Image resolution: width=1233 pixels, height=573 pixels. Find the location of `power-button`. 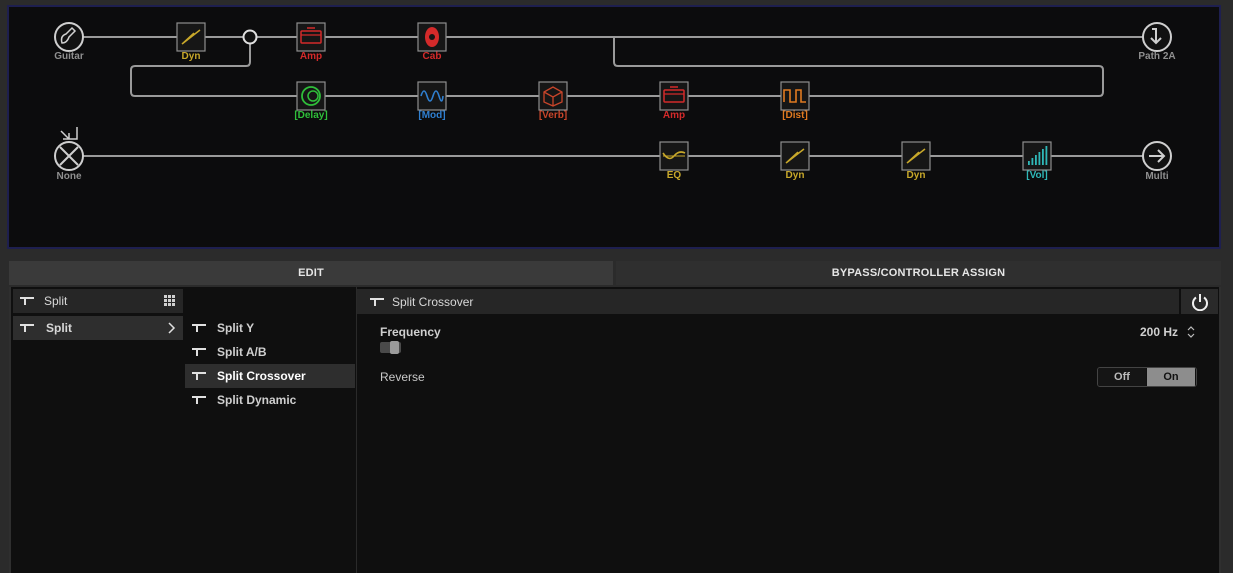

power-button is located at coordinates (1199, 301).